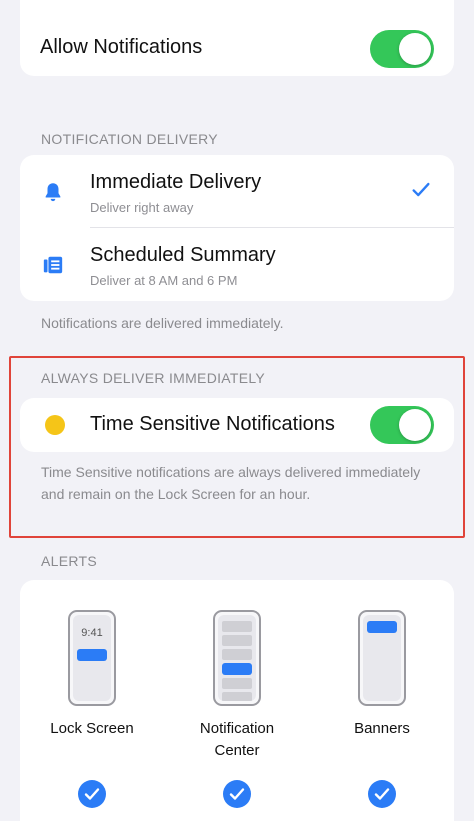 The width and height of the screenshot is (474, 821). I want to click on lock-screen-label: Lock Screen, so click(92, 728).